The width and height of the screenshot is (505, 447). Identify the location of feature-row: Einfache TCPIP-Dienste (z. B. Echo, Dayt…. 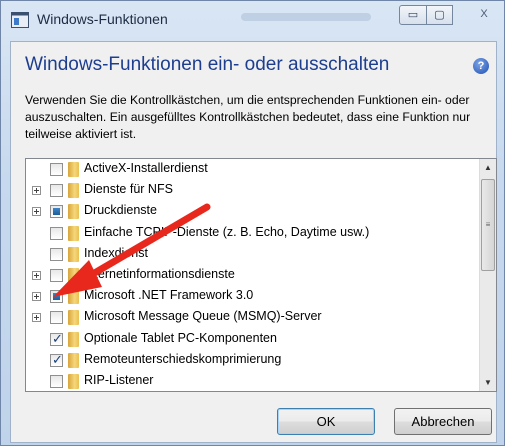
(251, 233).